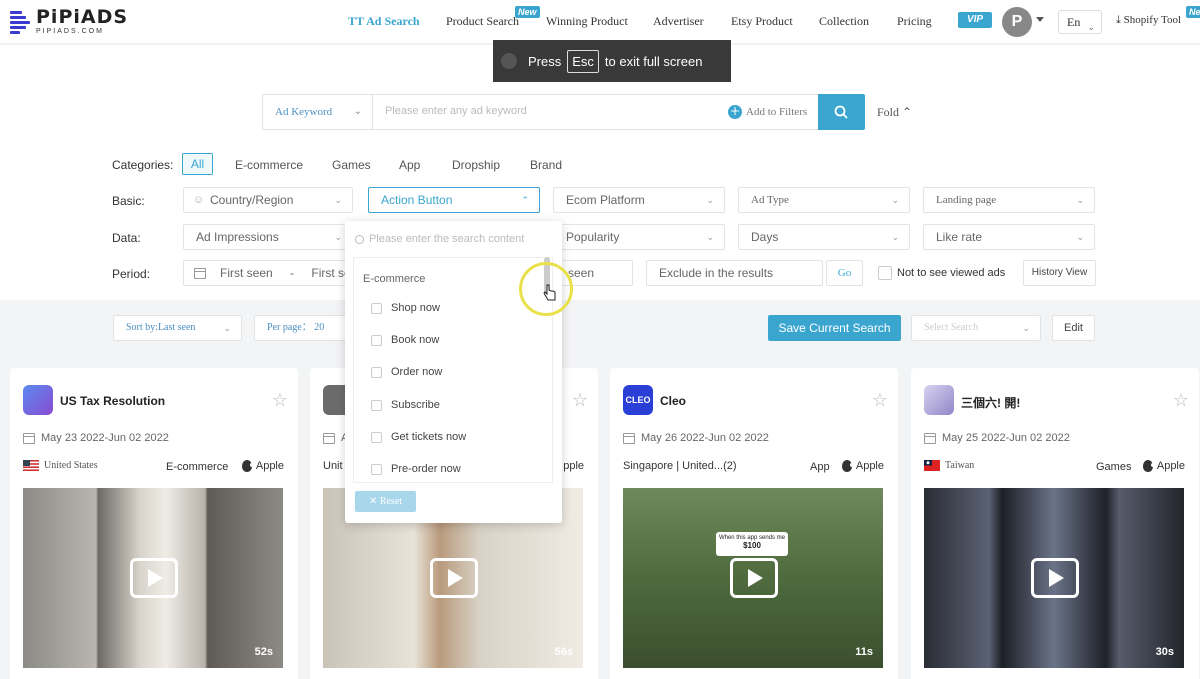 The height and width of the screenshot is (679, 1200). What do you see at coordinates (960, 465) in the screenshot?
I see `card-region-text: Taiwan` at bounding box center [960, 465].